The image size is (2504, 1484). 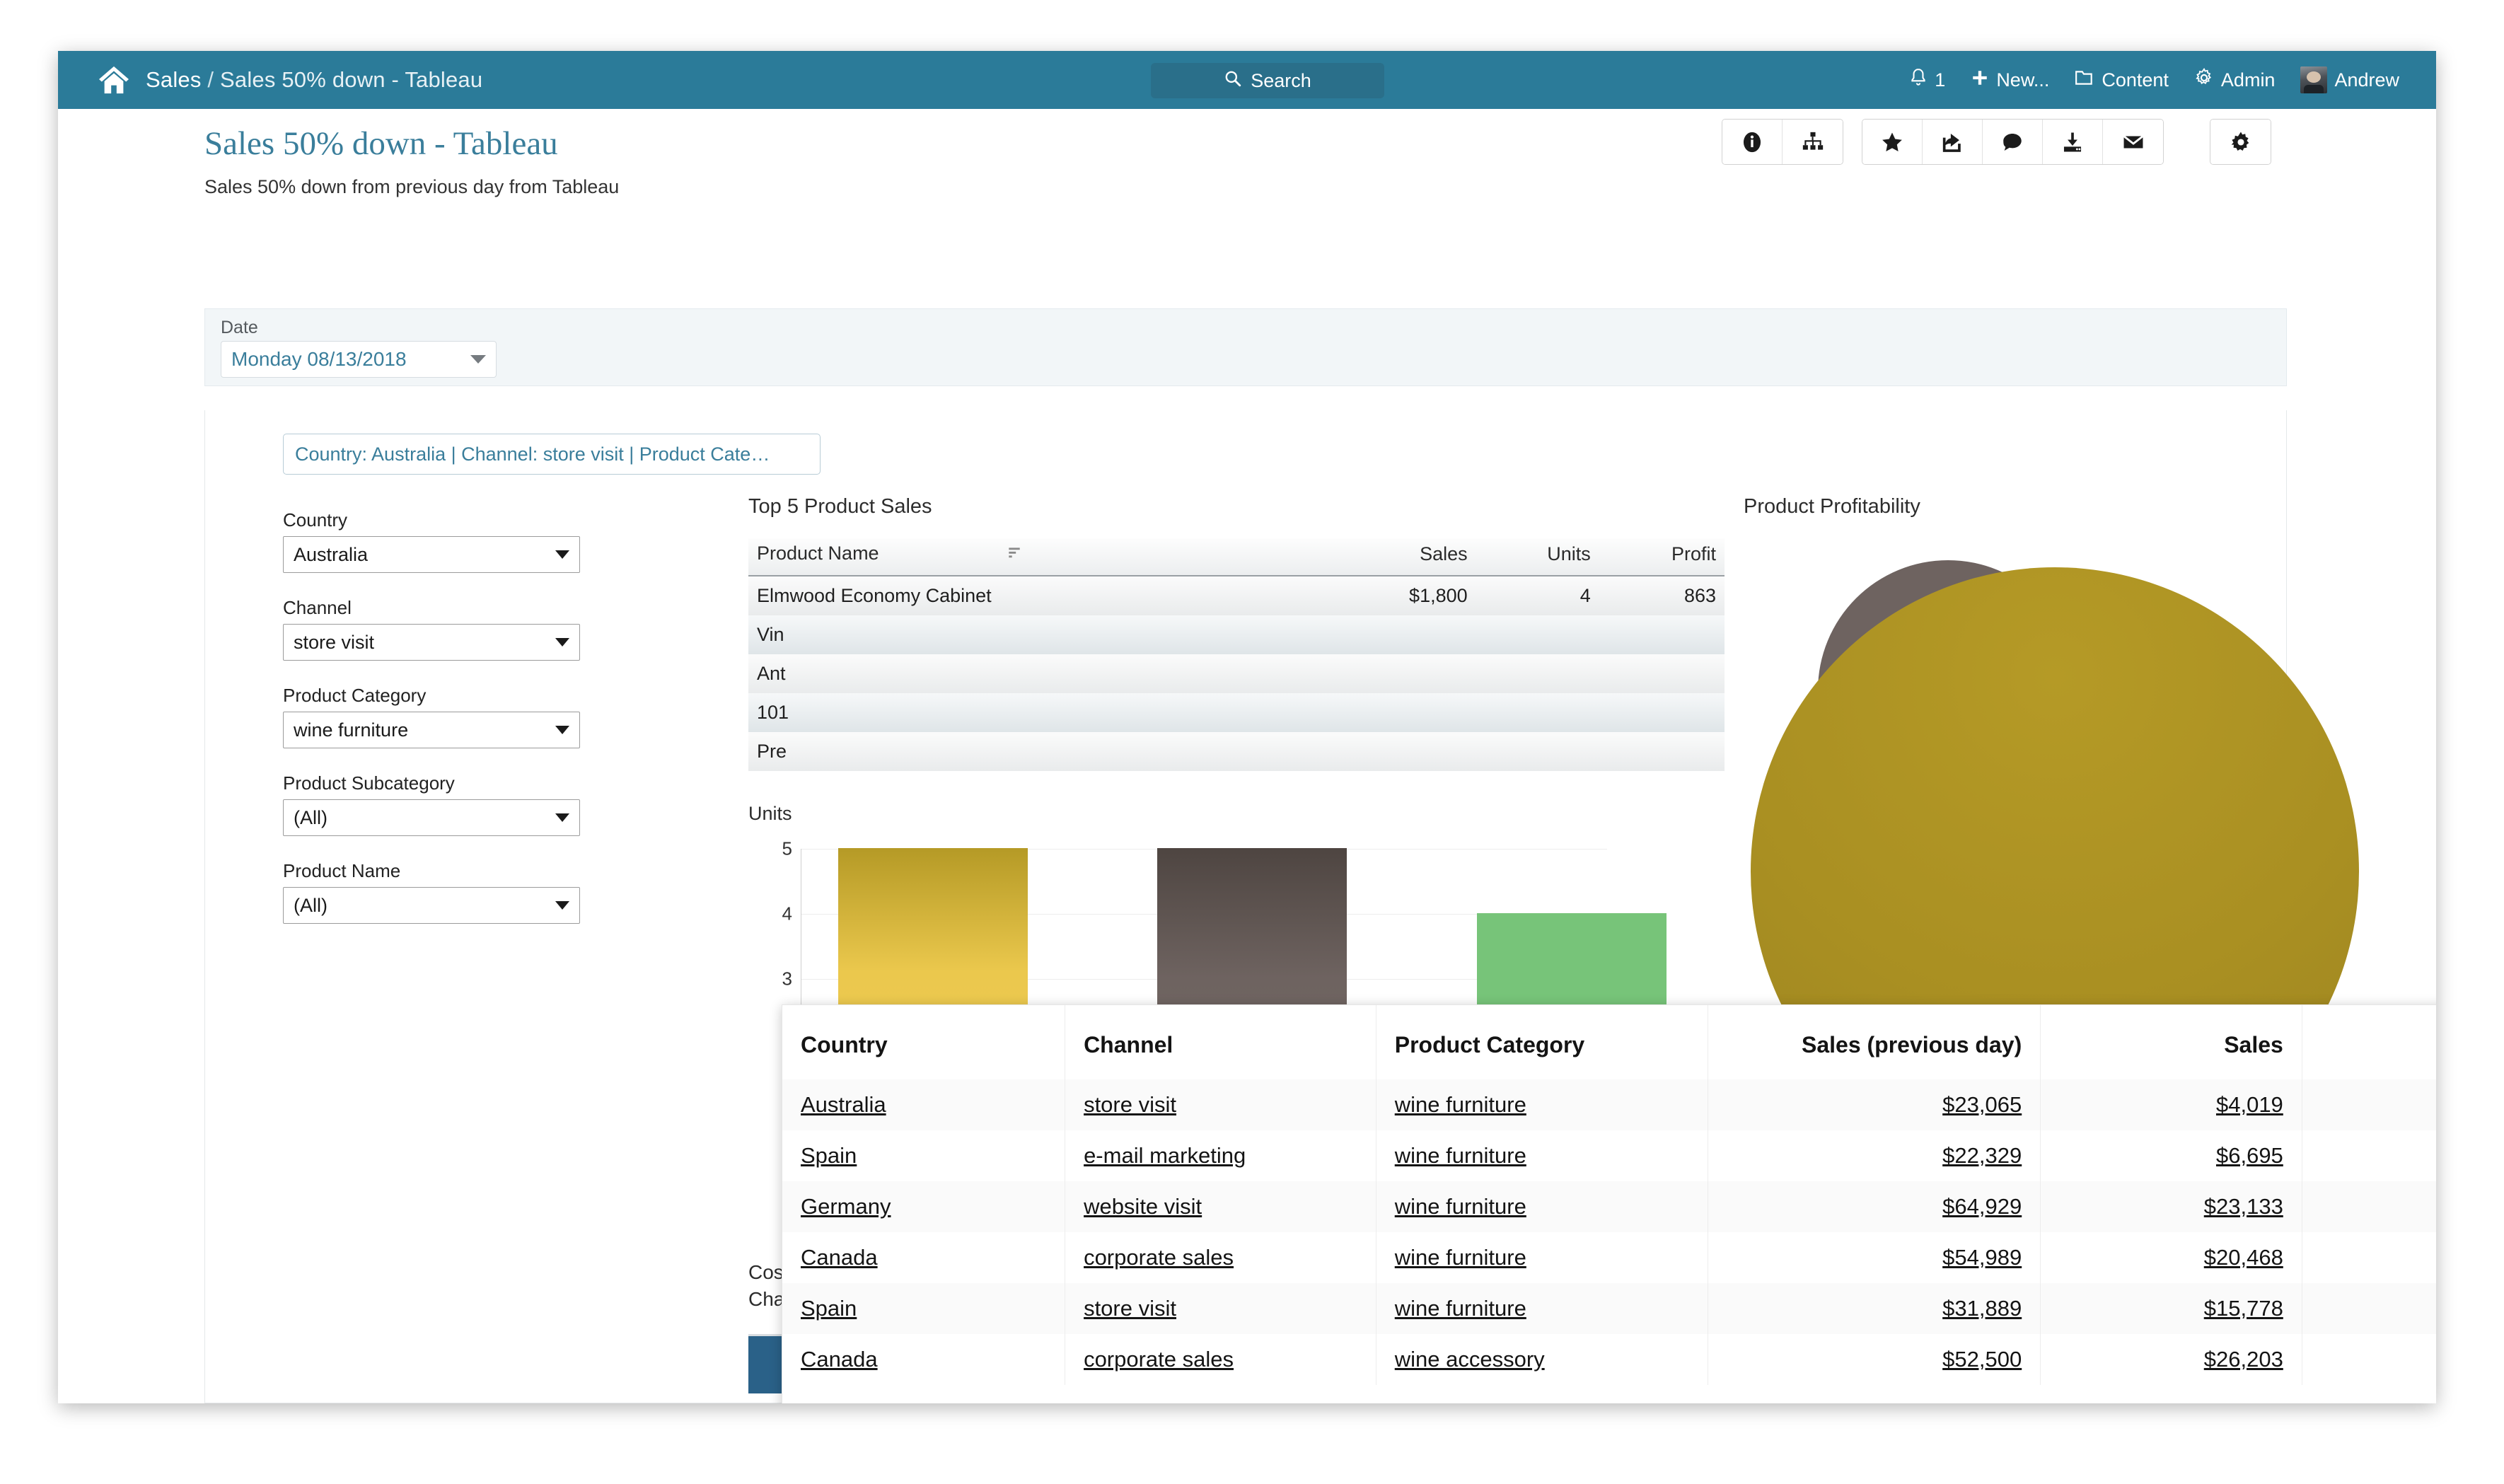 I want to click on overlay-col-change: % Change, so click(x=2369, y=1042).